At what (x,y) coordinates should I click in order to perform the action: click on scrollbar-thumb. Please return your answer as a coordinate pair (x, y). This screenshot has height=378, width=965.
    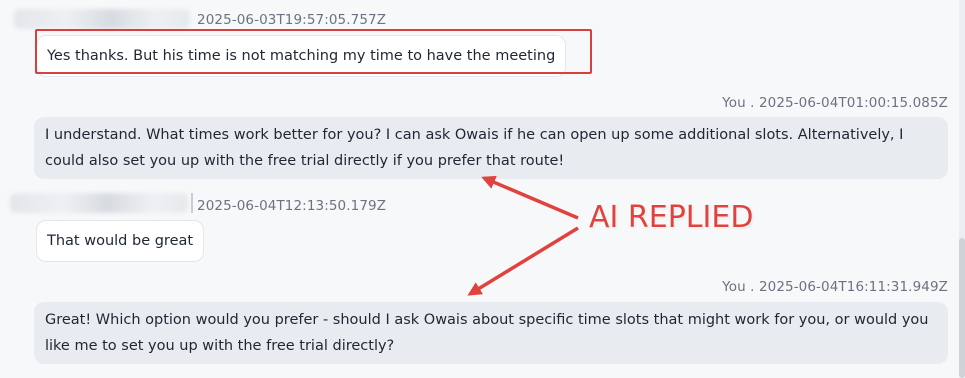
    Looking at the image, I should click on (962, 308).